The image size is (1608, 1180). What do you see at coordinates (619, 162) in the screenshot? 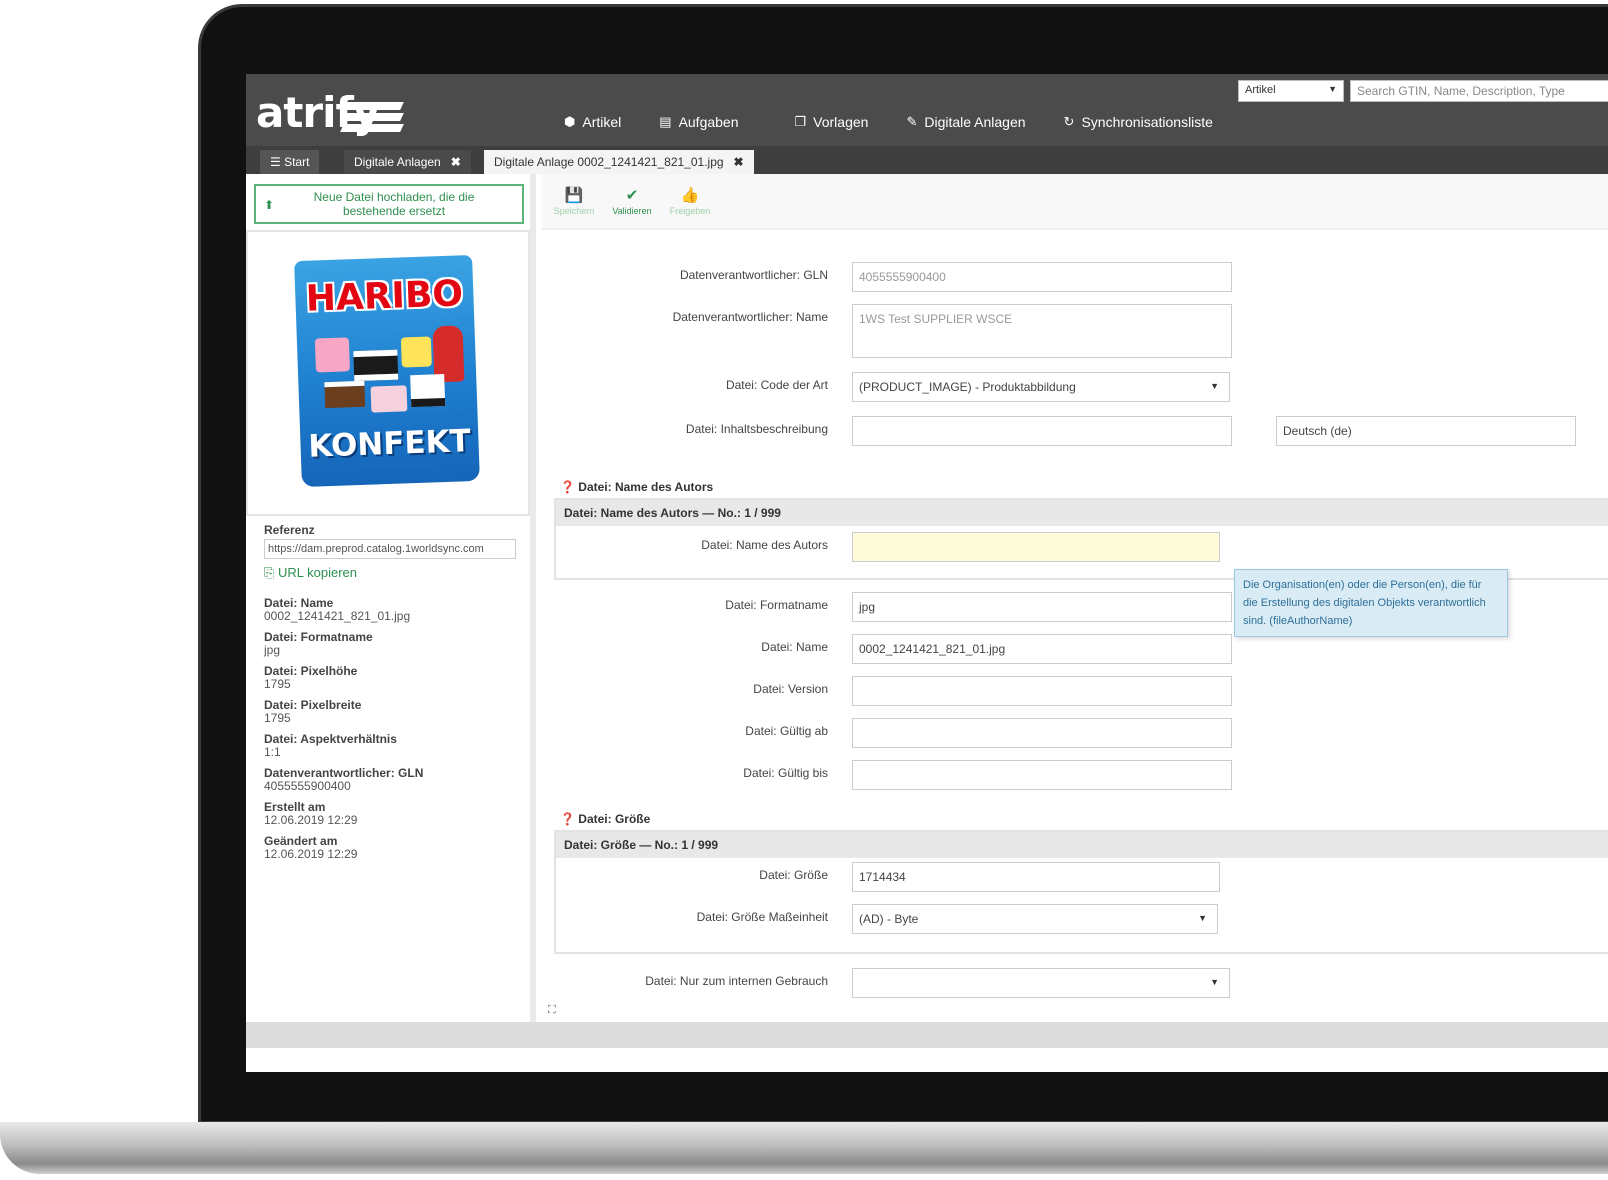
I see `tab-digitale-anlage-active: Digitale Anlage 0002_1241421_821_01.jpg ✖` at bounding box center [619, 162].